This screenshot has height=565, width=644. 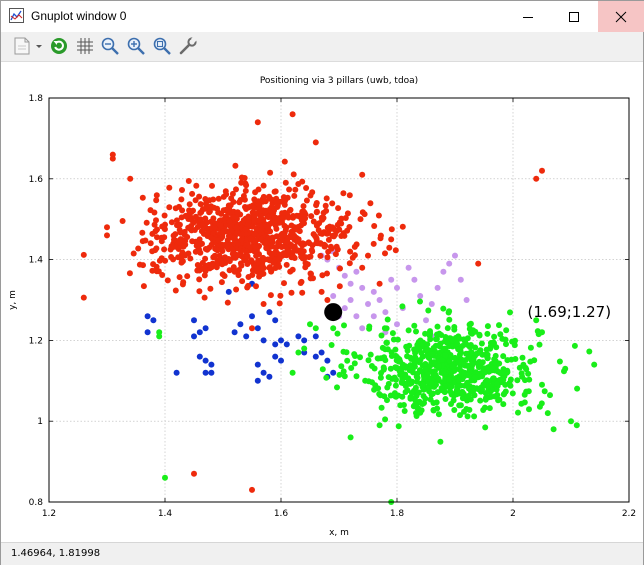 I want to click on settings-wrench-icon, so click(x=188, y=45).